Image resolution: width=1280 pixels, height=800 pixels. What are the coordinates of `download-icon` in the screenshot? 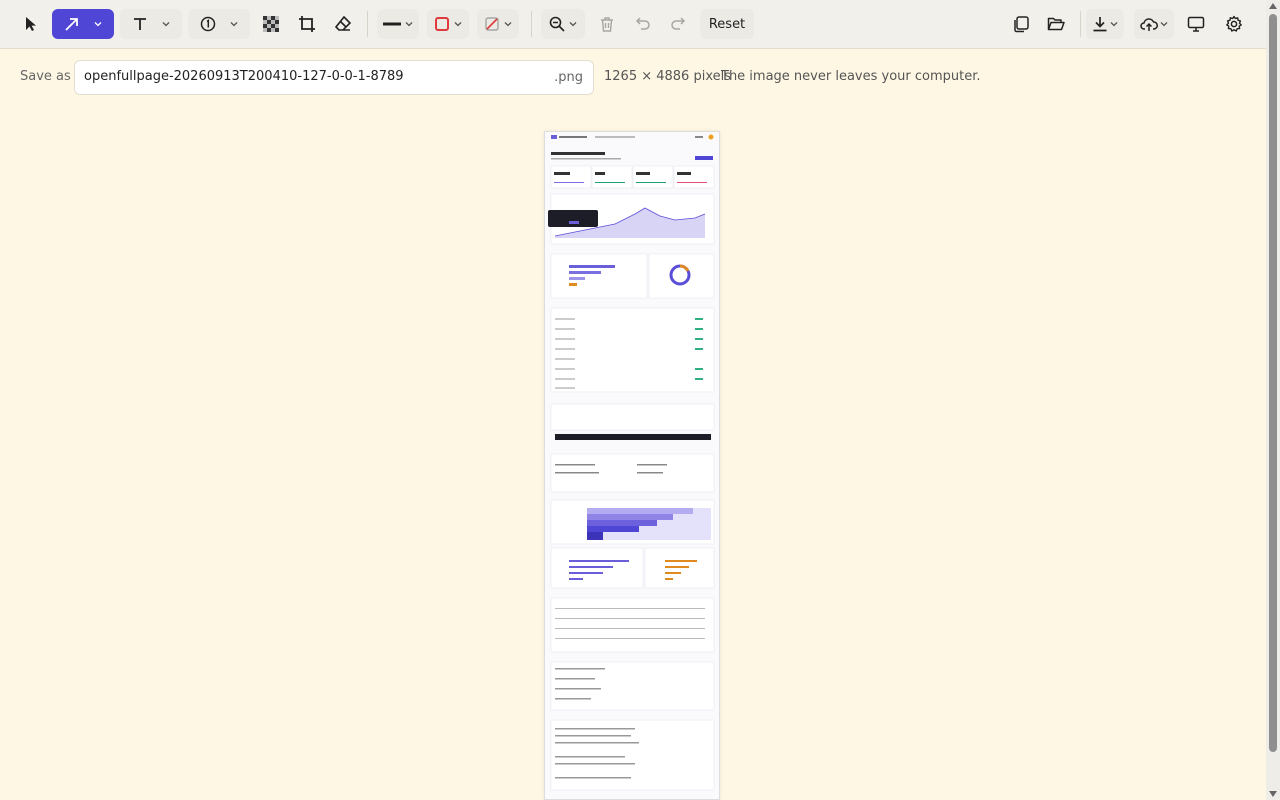 It's located at (1100, 24).